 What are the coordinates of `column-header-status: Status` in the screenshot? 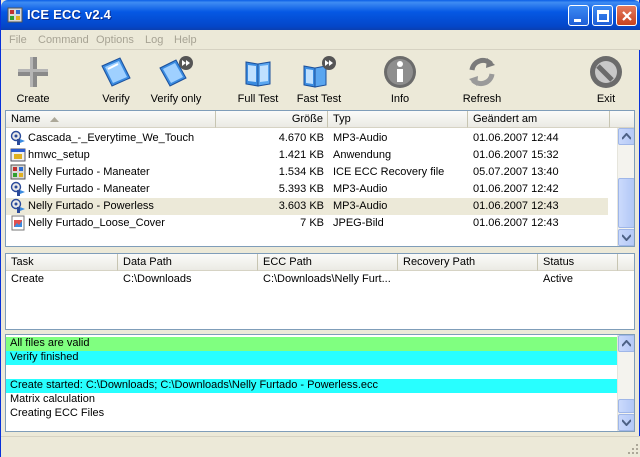 It's located at (578, 262).